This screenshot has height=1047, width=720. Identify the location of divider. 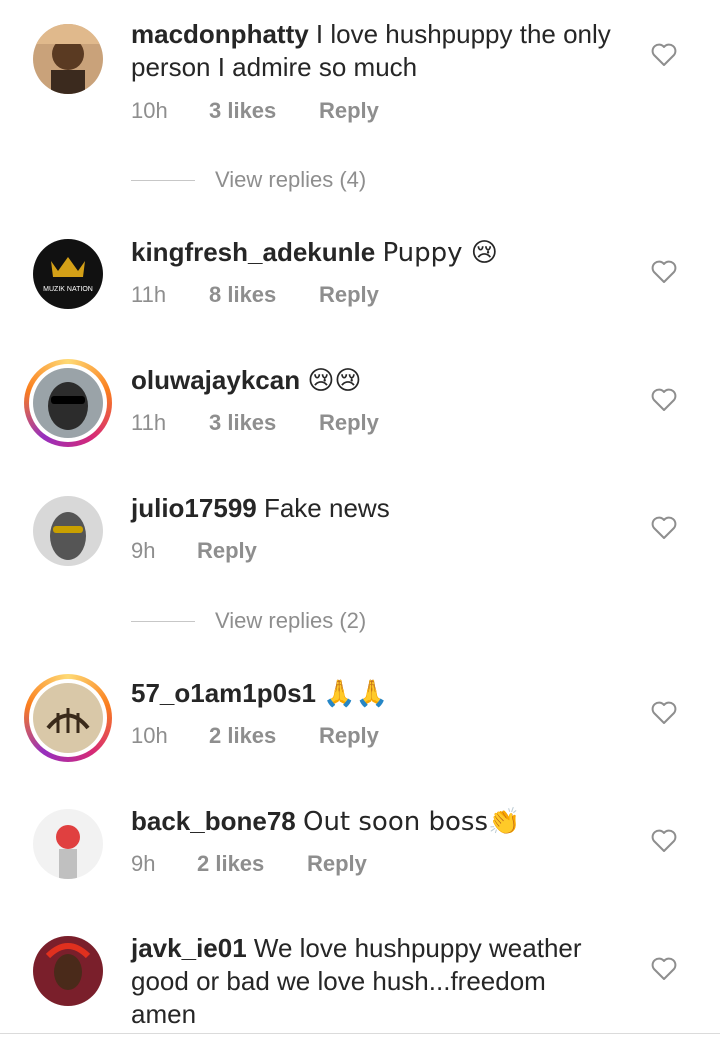
(360, 1033).